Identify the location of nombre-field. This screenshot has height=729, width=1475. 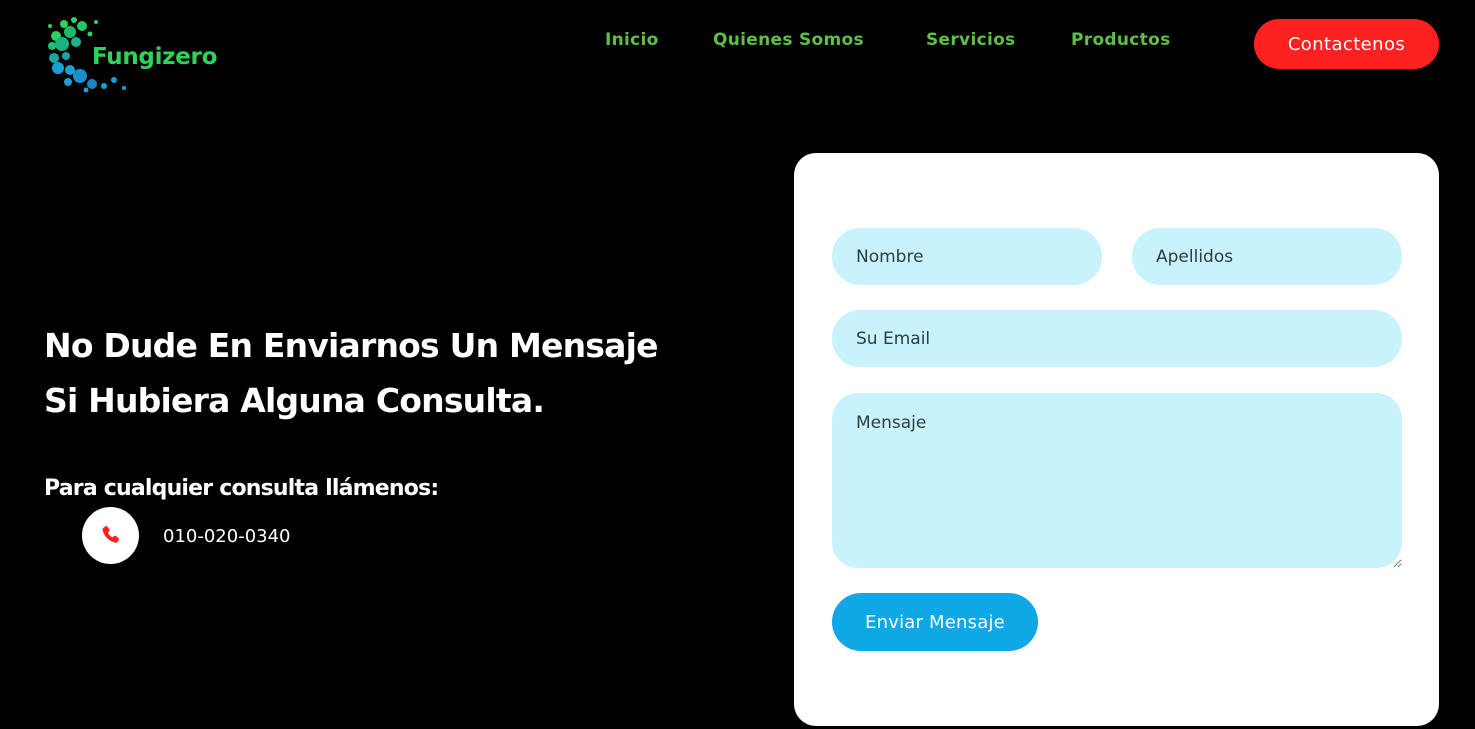
(967, 256).